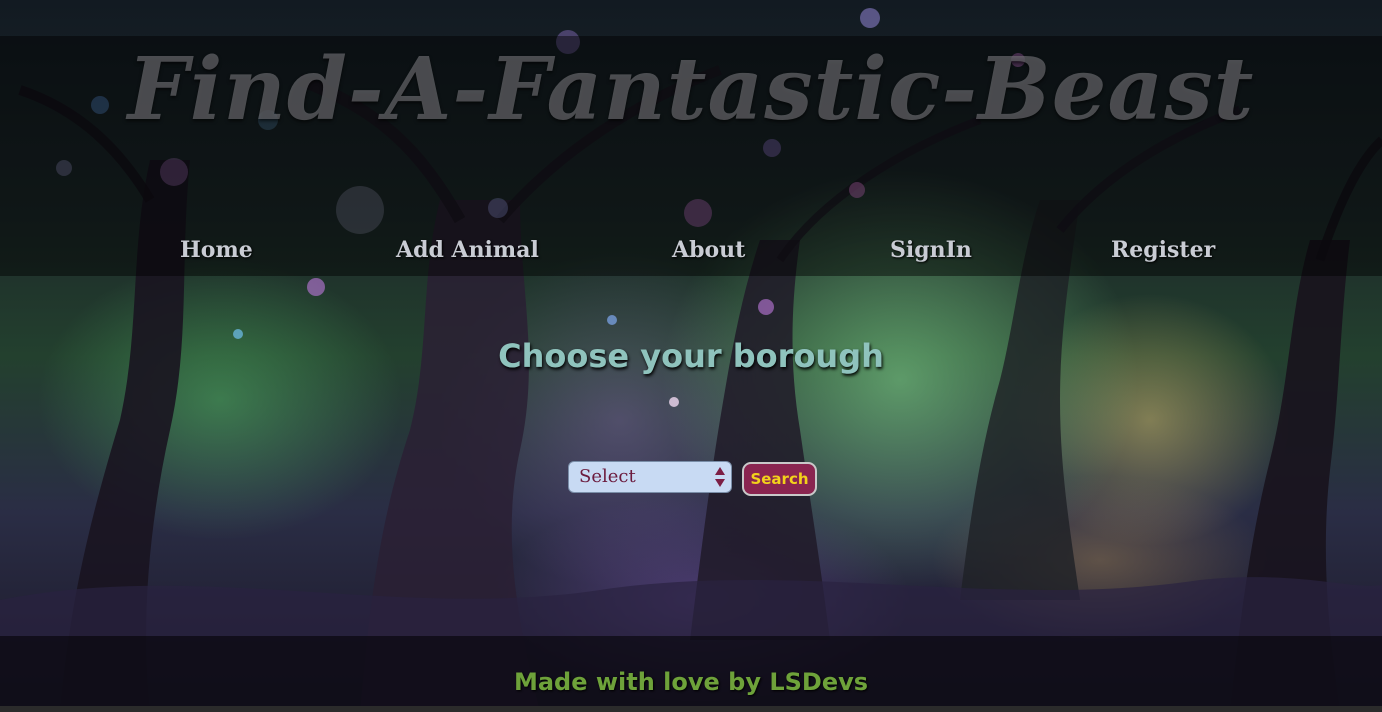 The width and height of the screenshot is (1382, 712). Describe the element at coordinates (931, 250) in the screenshot. I see `nav-signin-link: SignIn` at that location.